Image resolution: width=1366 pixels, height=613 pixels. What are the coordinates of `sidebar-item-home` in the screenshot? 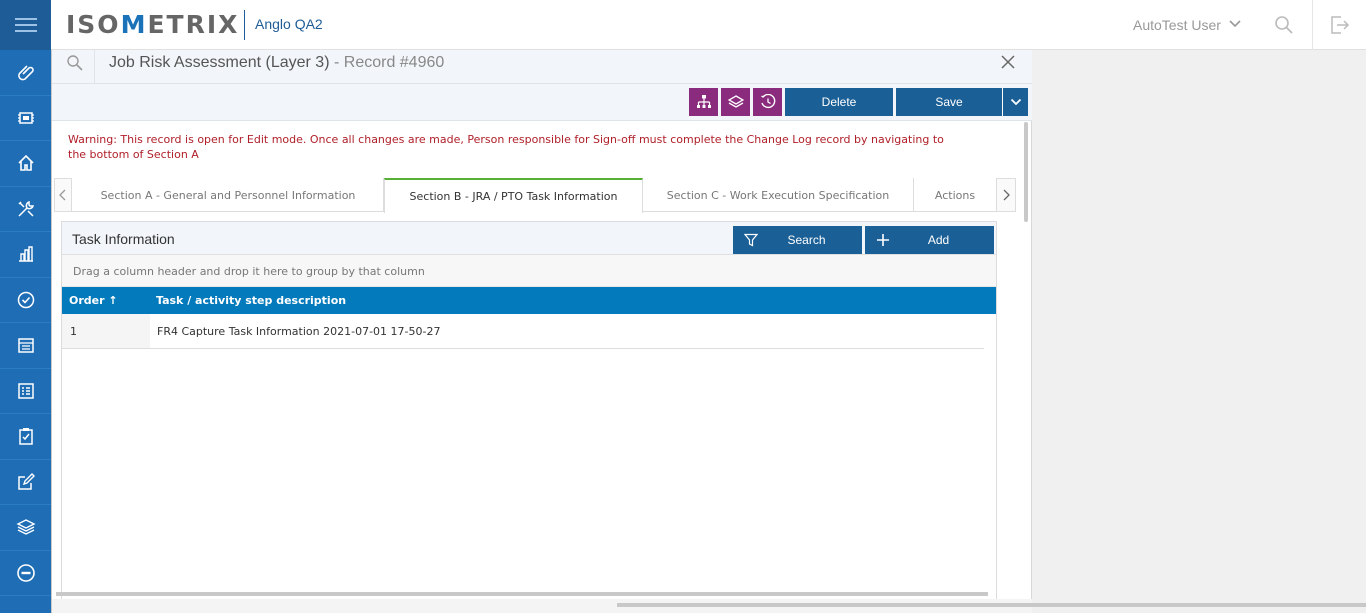 It's located at (25, 164).